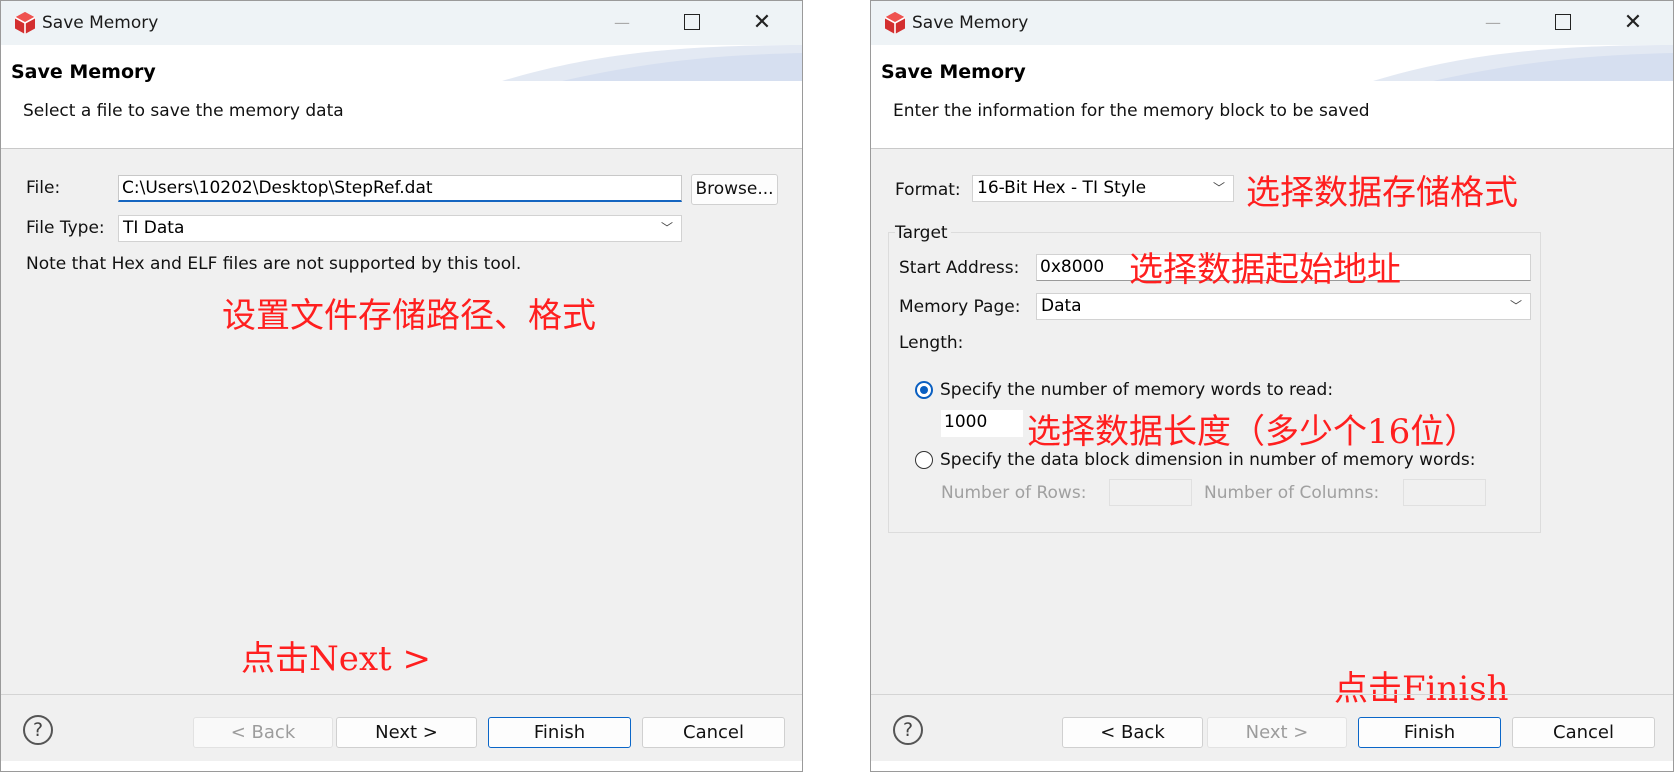  I want to click on memory-page-value: Data, so click(1061, 306).